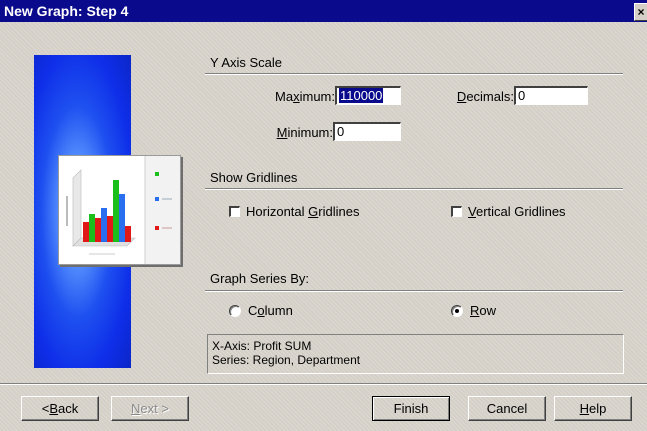  I want to click on bar-chart-preview-icon, so click(119, 210).